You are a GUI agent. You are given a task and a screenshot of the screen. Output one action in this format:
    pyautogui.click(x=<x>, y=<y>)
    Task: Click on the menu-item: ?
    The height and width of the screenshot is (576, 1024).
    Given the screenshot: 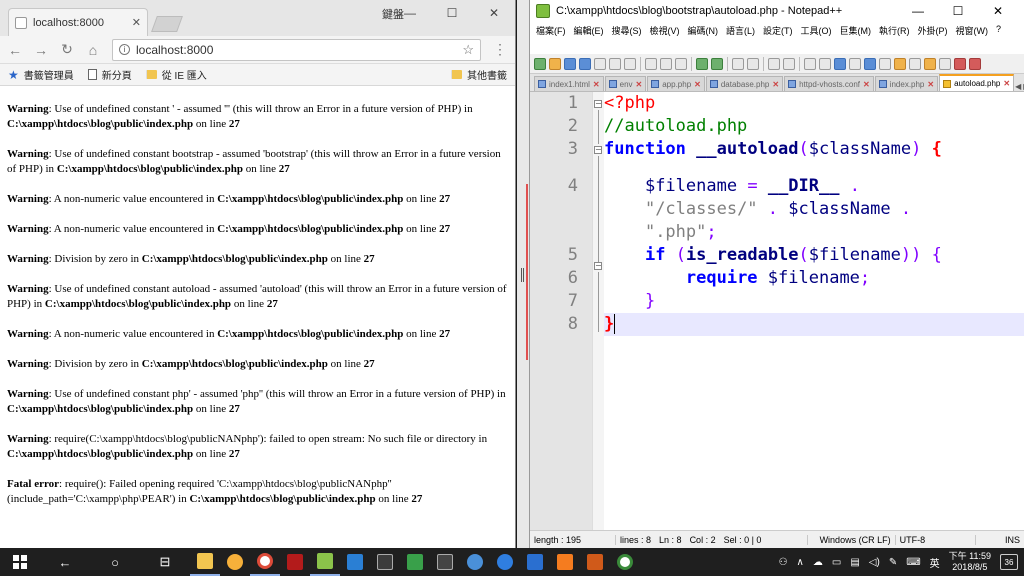 What is the action you would take?
    pyautogui.click(x=998, y=30)
    